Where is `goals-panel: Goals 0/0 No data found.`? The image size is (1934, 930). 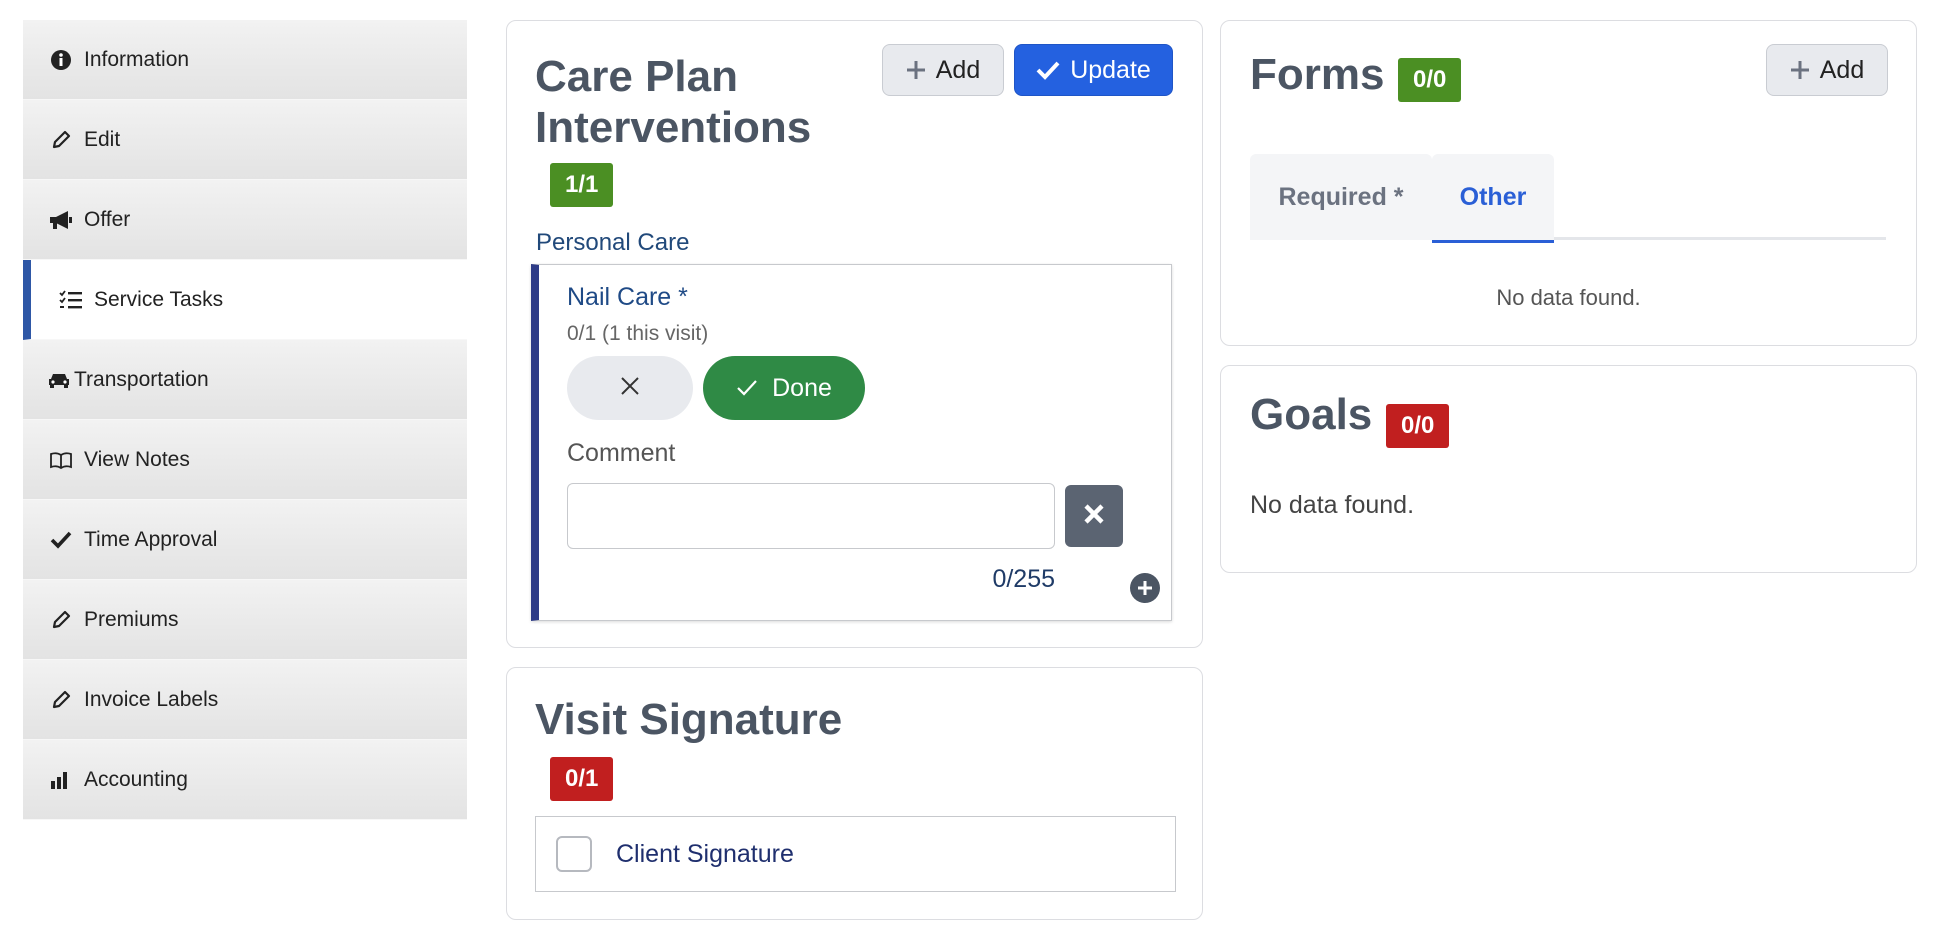 goals-panel: Goals 0/0 No data found. is located at coordinates (1568, 469).